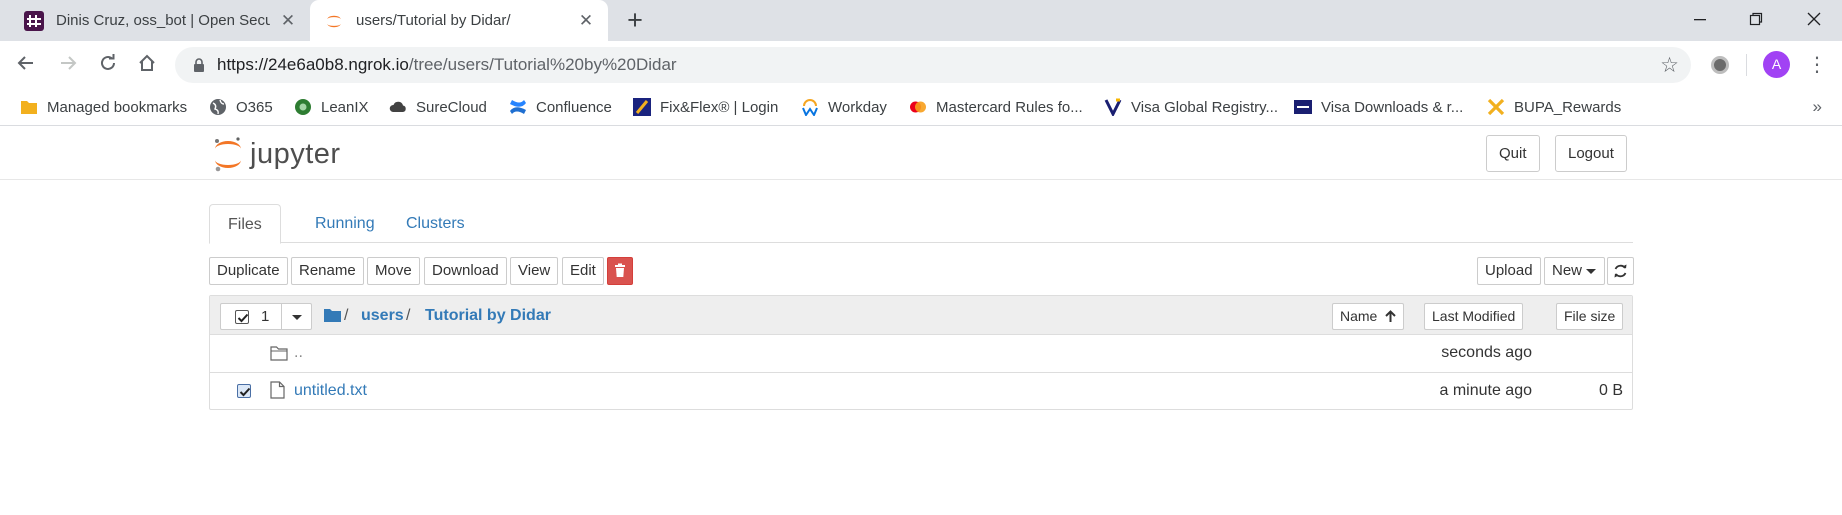  Describe the element at coordinates (298, 353) in the screenshot. I see `item-name: ..` at that location.